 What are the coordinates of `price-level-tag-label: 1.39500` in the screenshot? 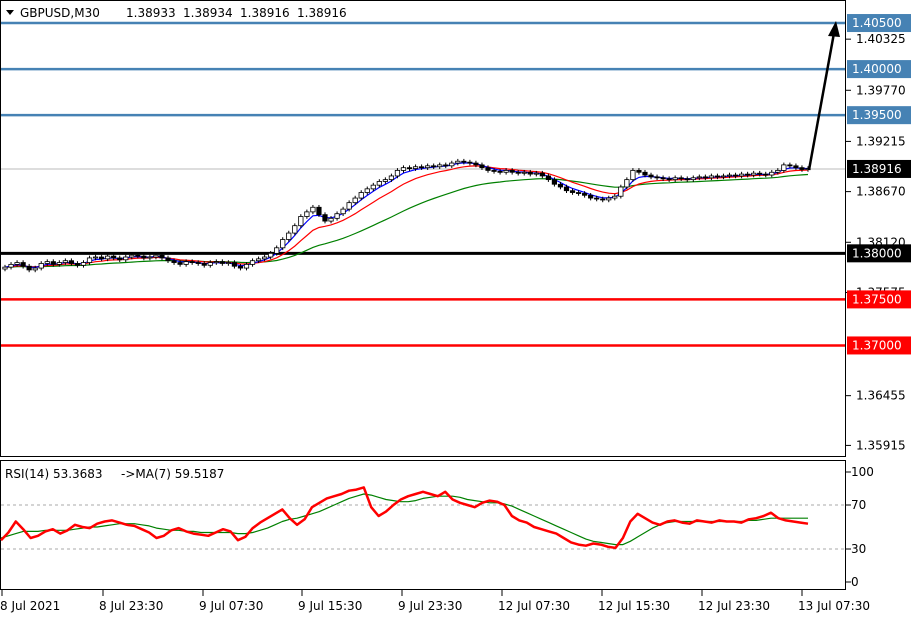 It's located at (877, 115).